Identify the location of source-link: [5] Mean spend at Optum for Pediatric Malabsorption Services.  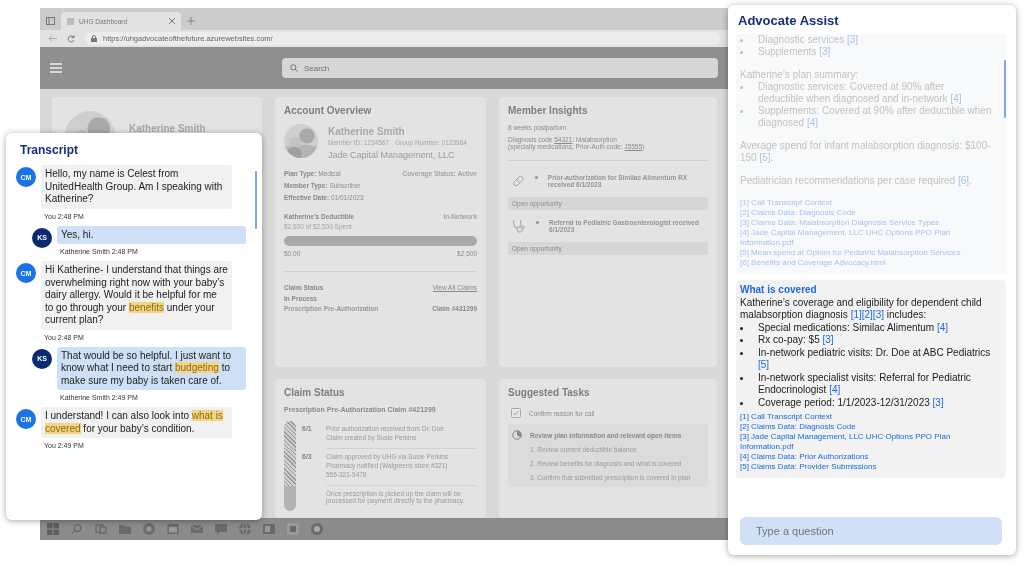
(866, 253).